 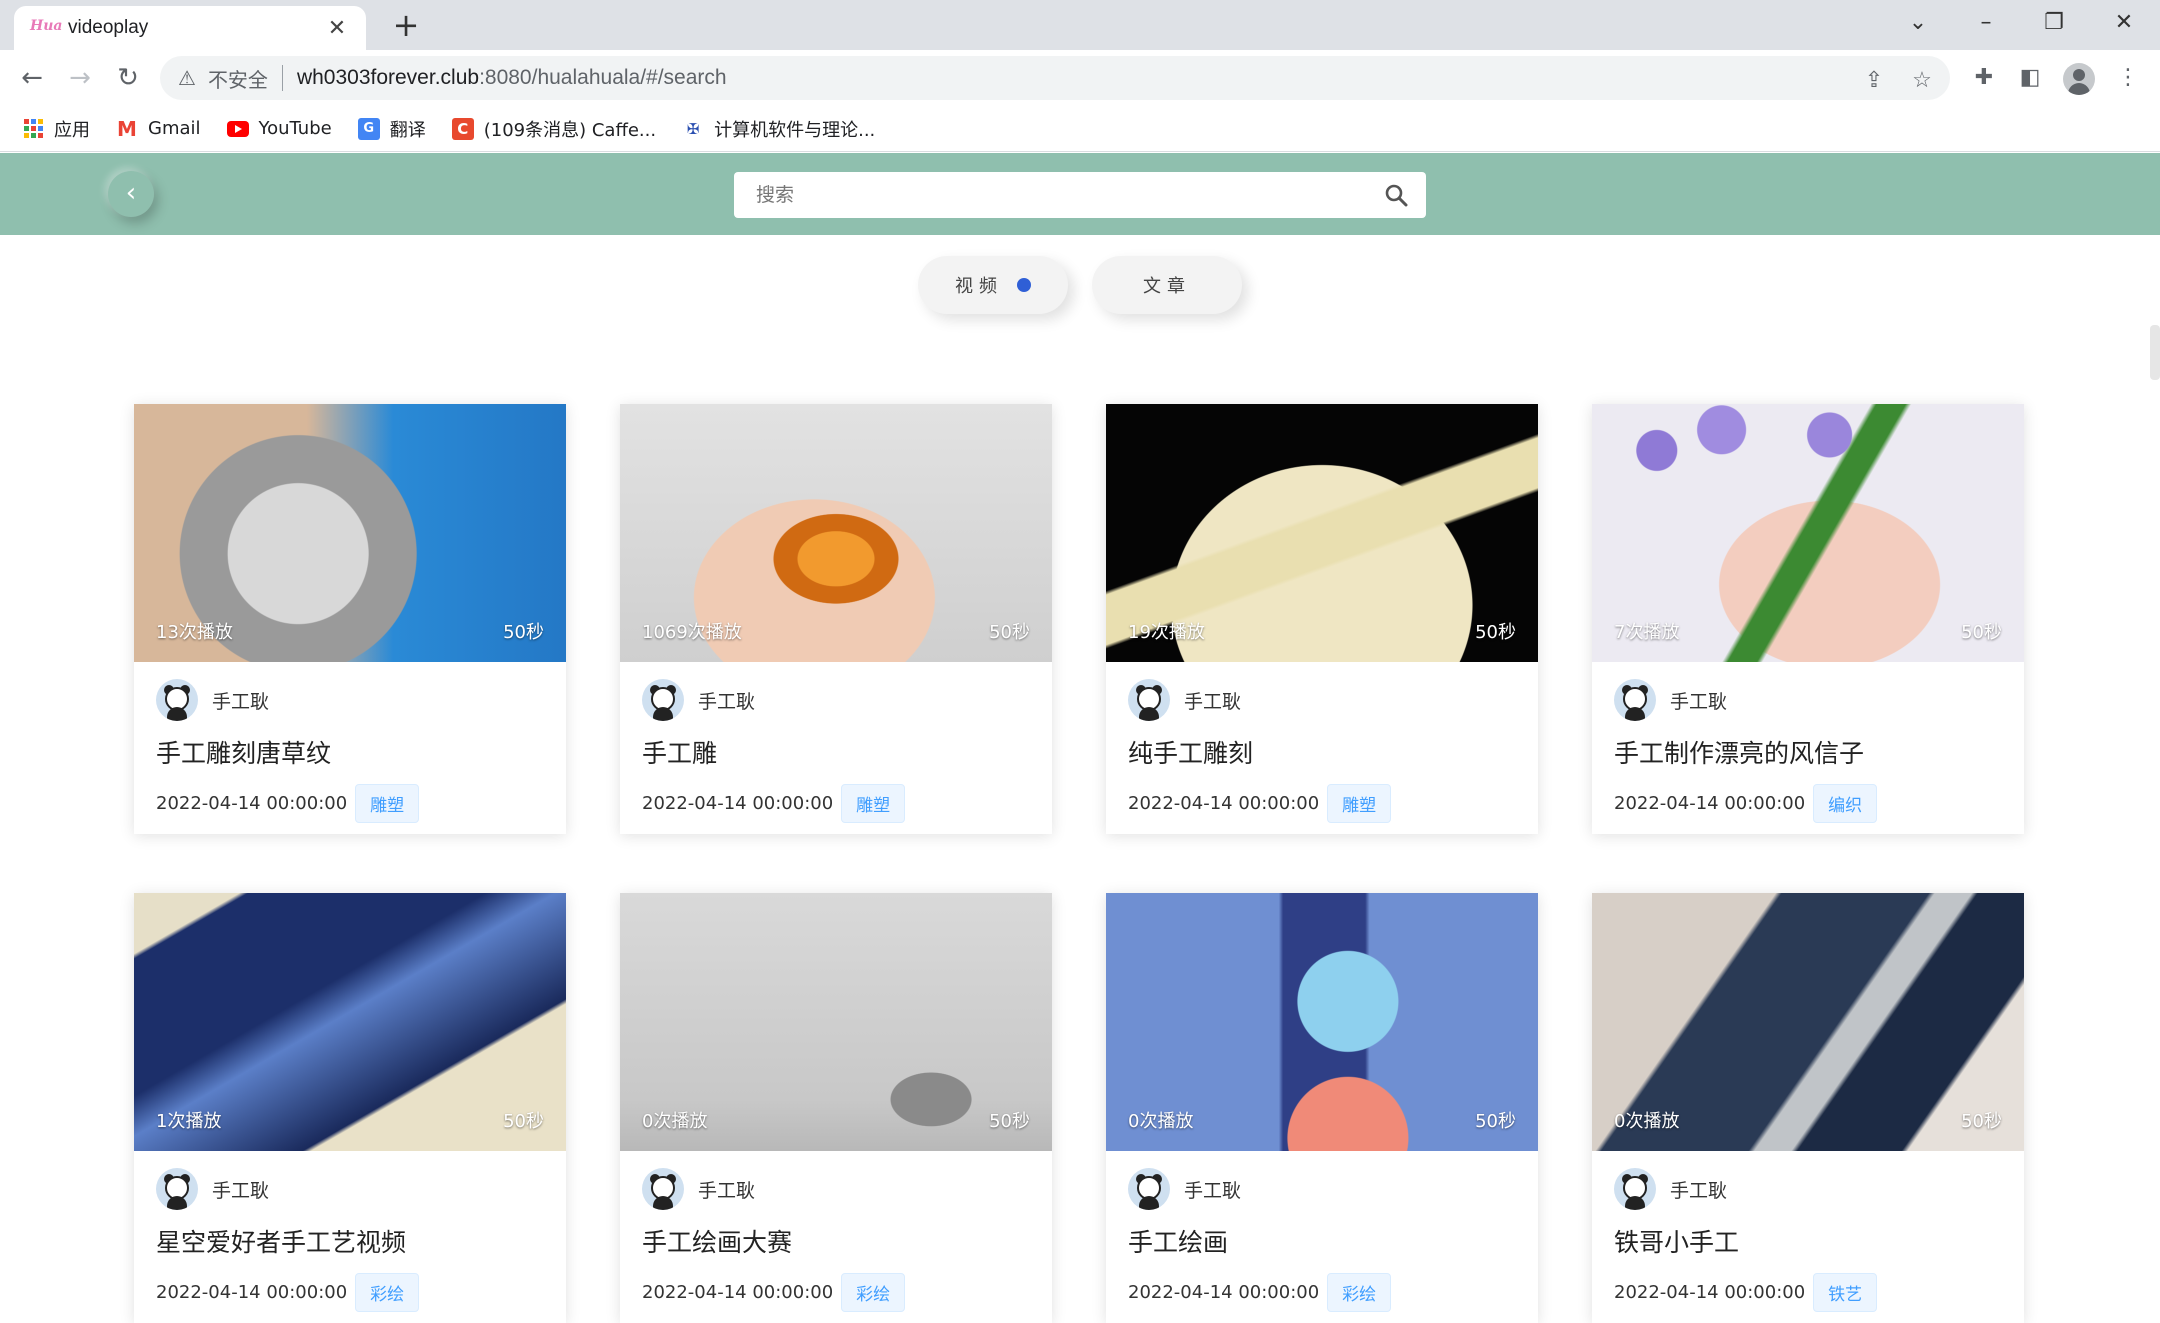 I want to click on tab-article: 文章, so click(x=1167, y=285).